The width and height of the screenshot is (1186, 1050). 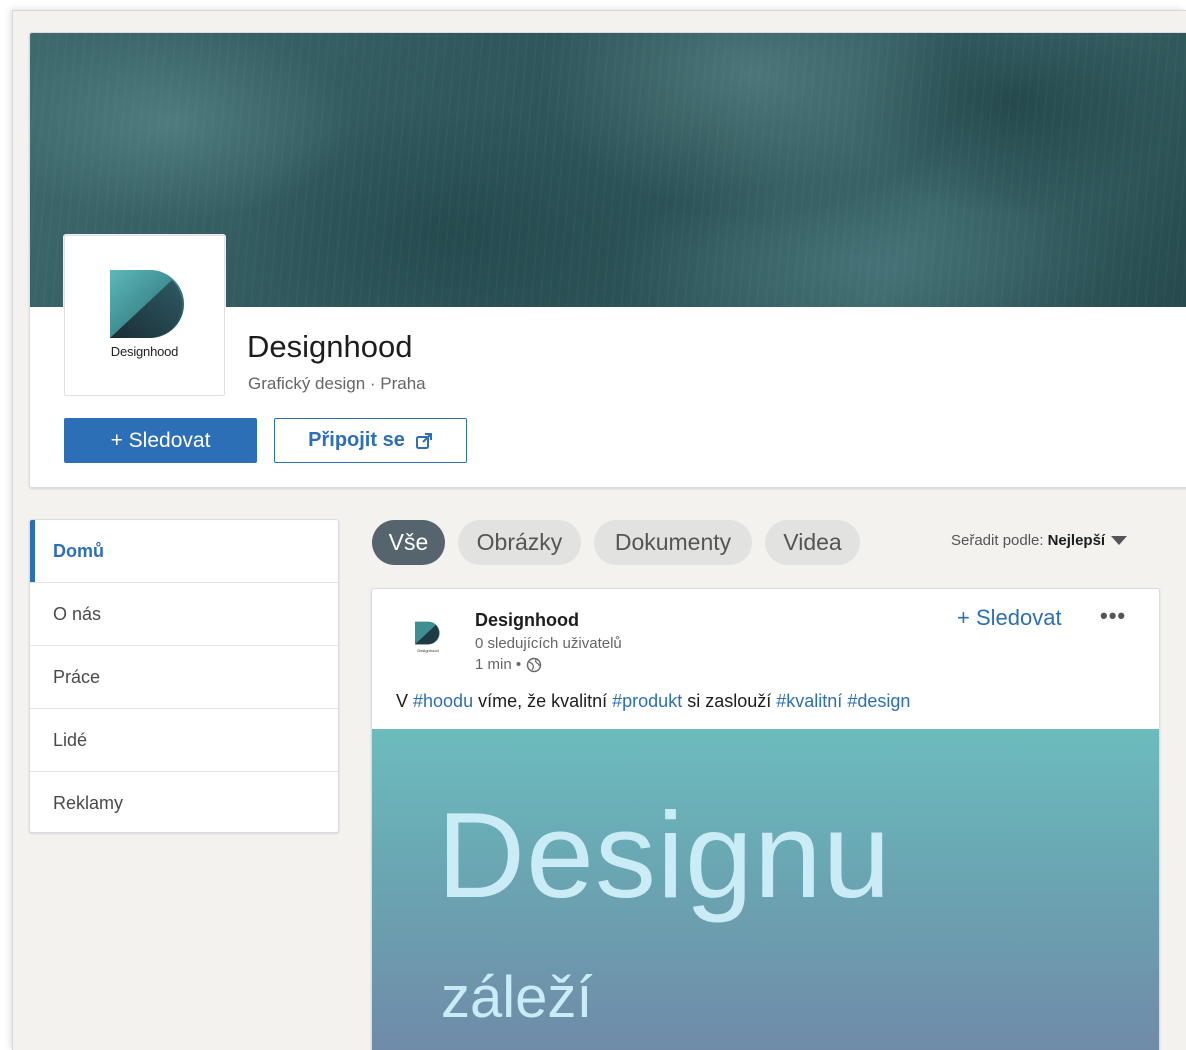 I want to click on hashtag-link: #produkt, so click(x=647, y=701).